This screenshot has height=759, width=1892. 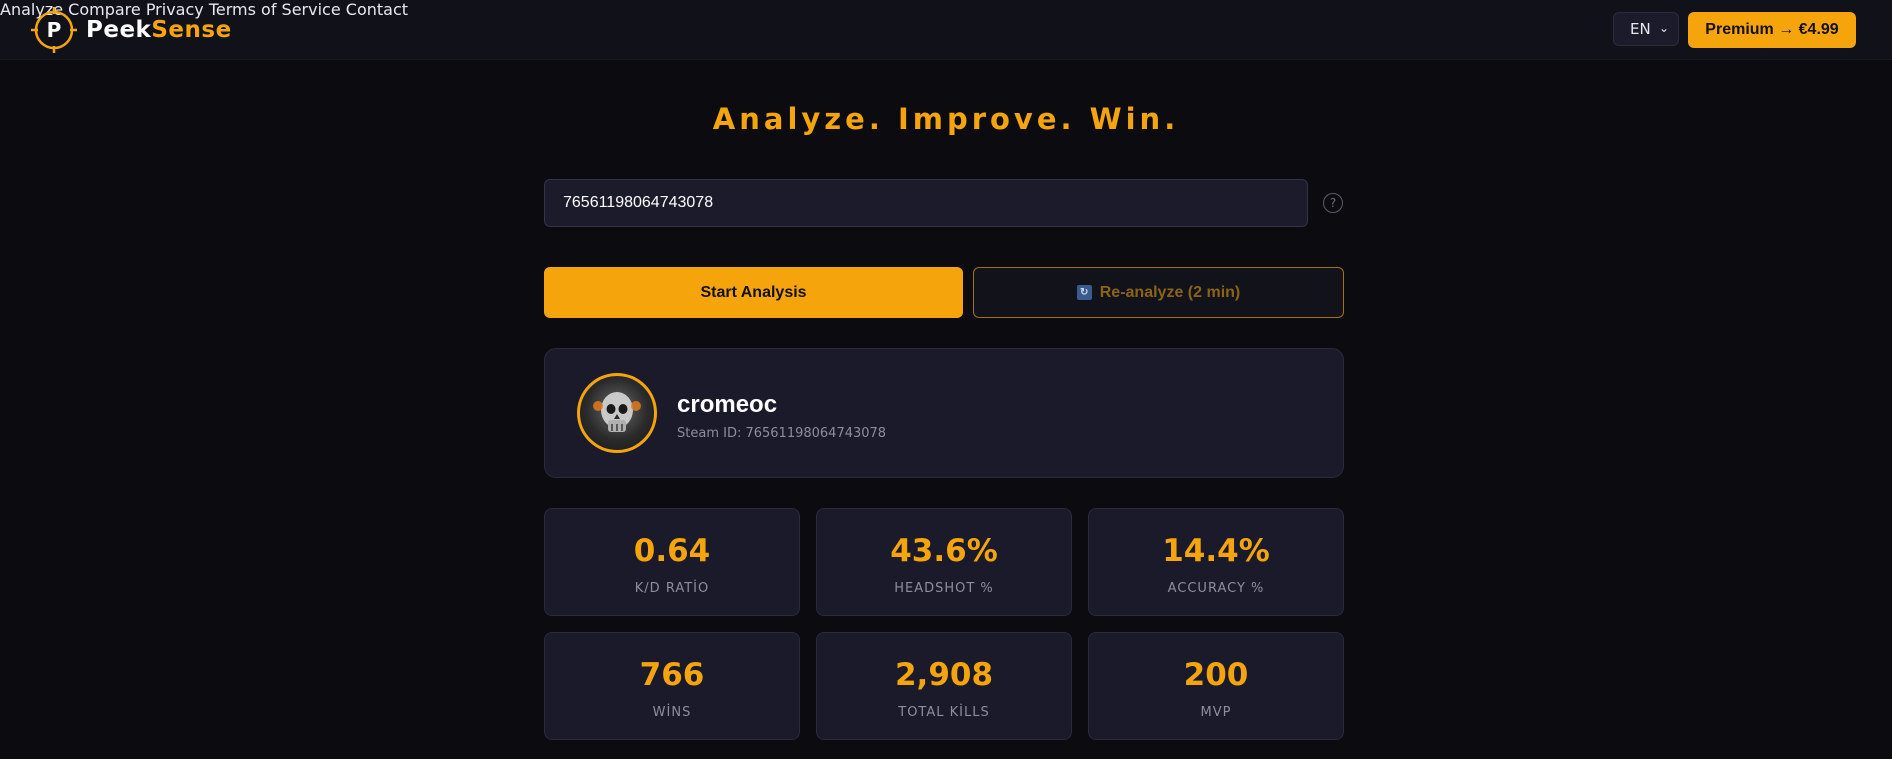 I want to click on stat-label: ACCURACY %, so click(x=1216, y=588).